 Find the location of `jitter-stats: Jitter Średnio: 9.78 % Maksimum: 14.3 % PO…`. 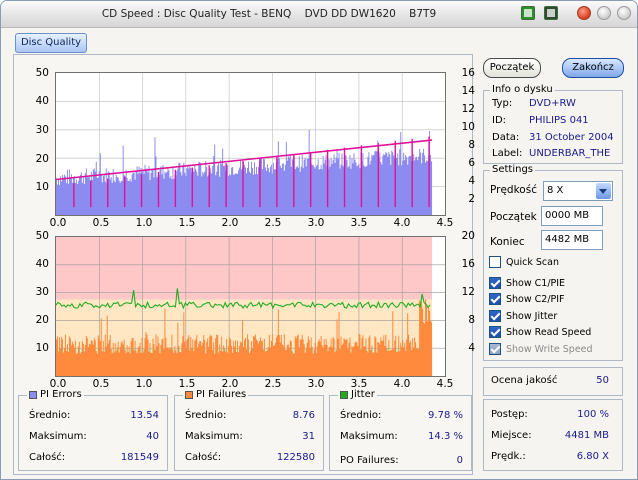

jitter-stats: Jitter Średnio: 9.78 % Maksimum: 14.3 % PO… is located at coordinates (400, 430).